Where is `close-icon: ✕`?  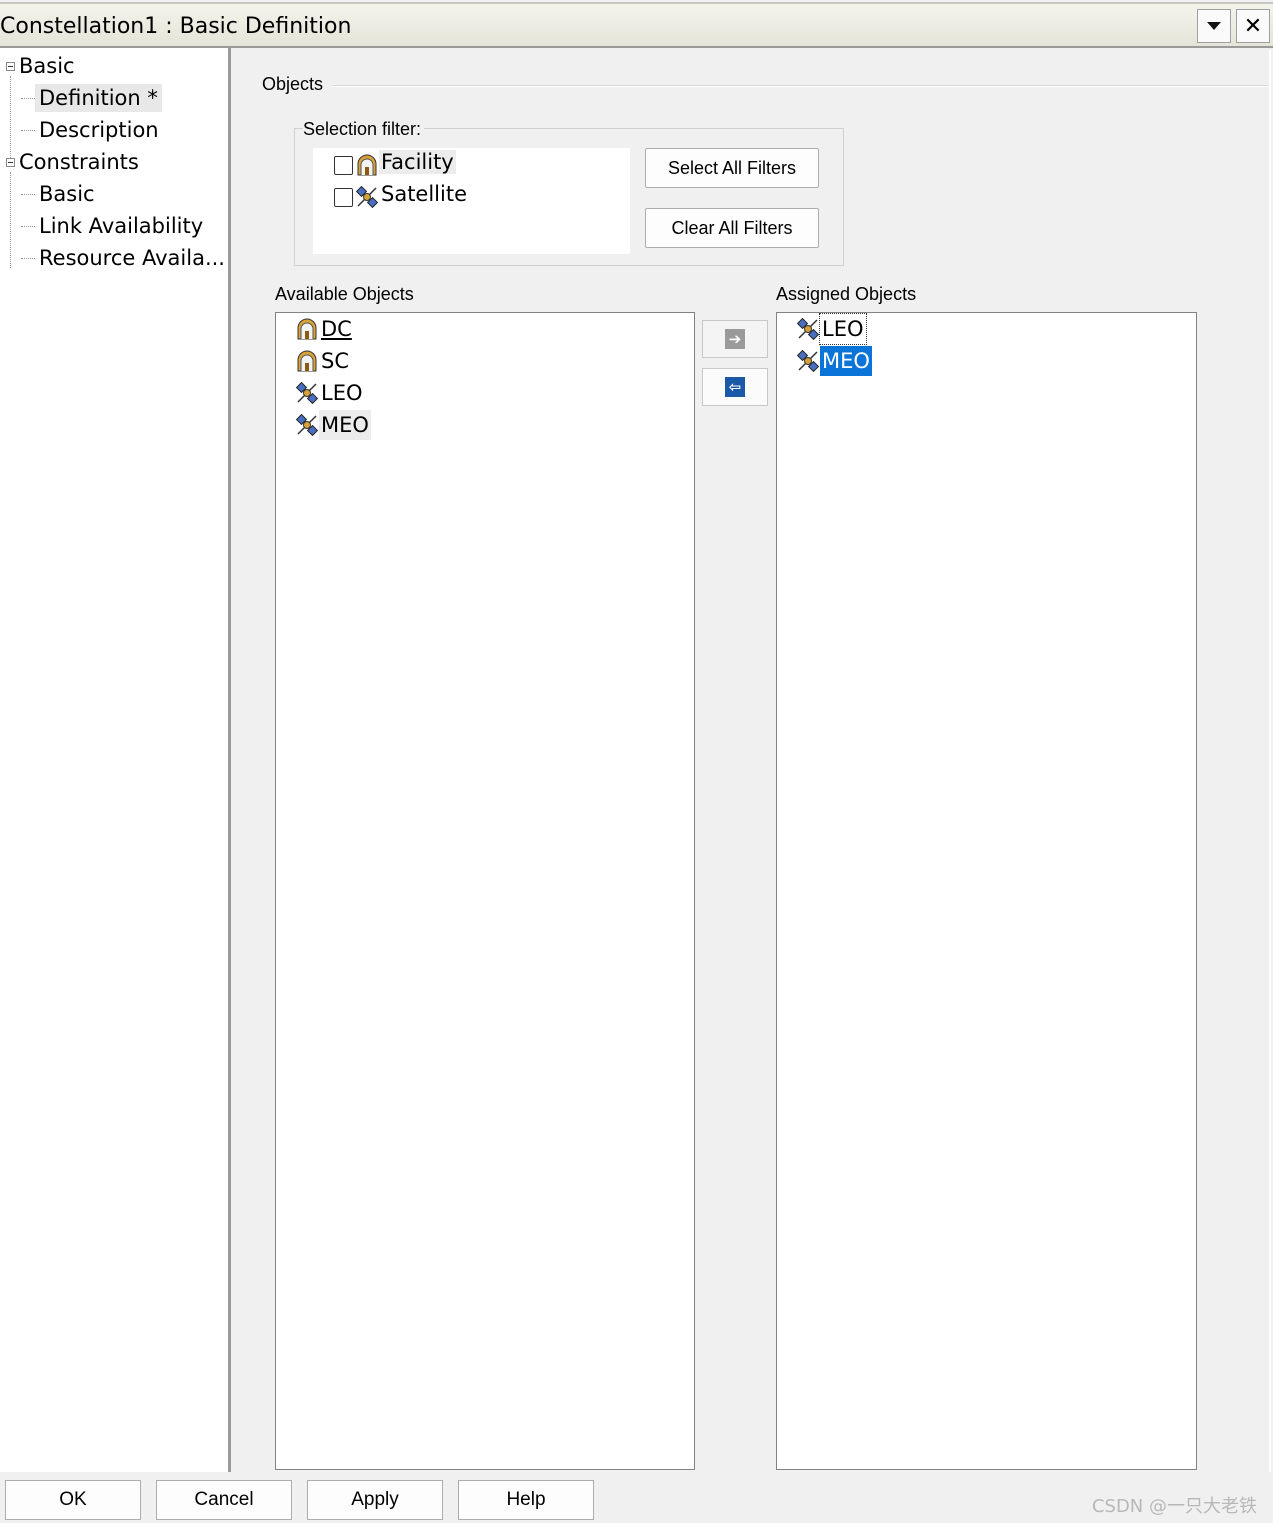
close-icon: ✕ is located at coordinates (1253, 25).